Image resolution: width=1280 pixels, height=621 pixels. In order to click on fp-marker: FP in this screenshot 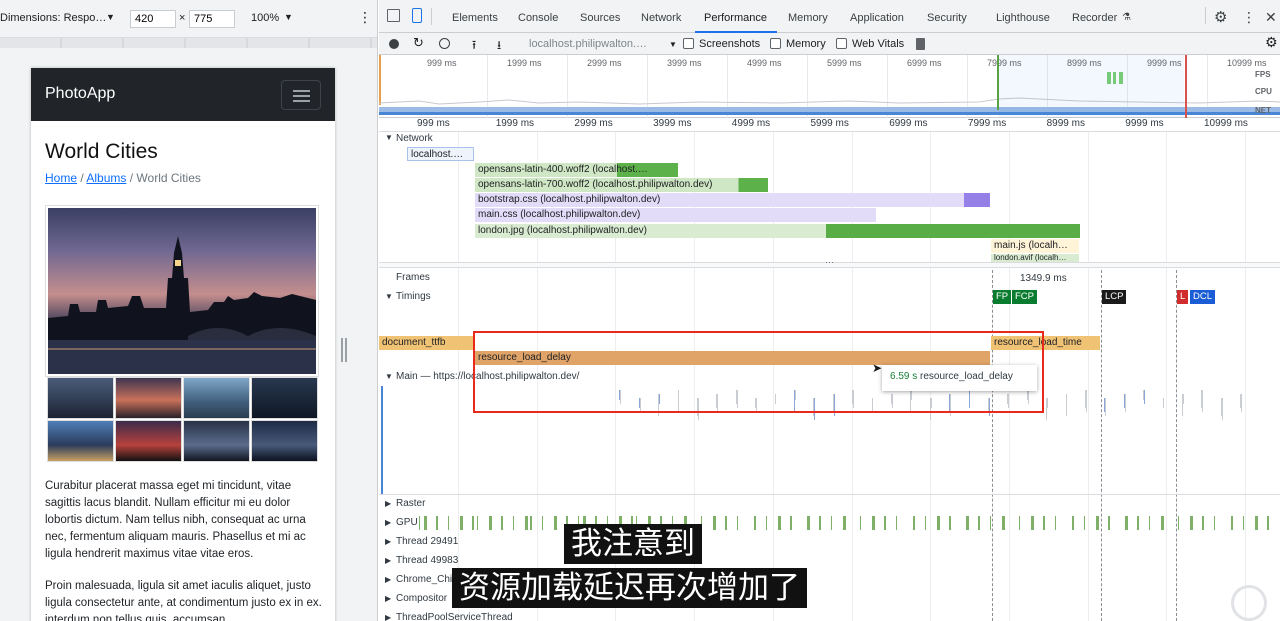, I will do `click(1002, 297)`.